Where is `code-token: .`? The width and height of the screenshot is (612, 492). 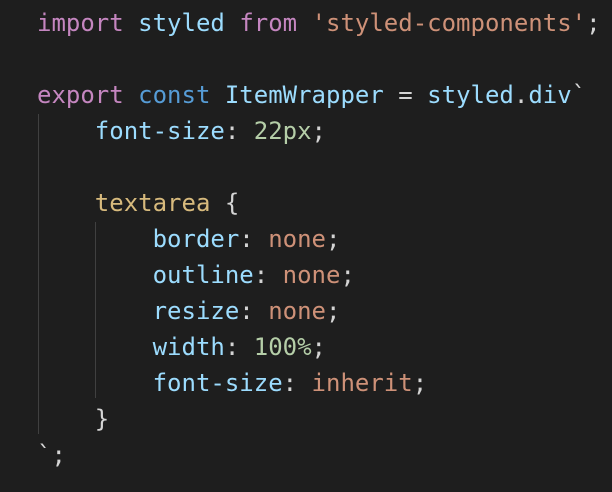
code-token: . is located at coordinates (521, 95).